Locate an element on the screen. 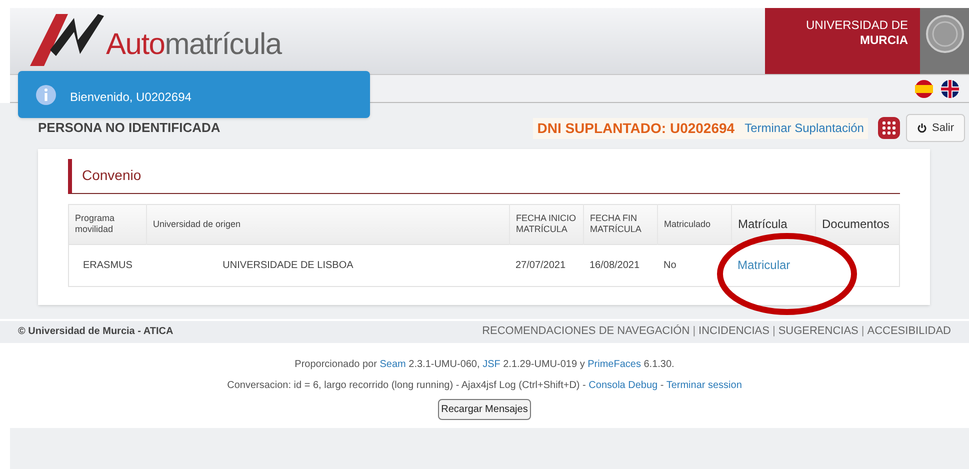 The image size is (969, 469). footer-link: Consola Debug is located at coordinates (623, 385).